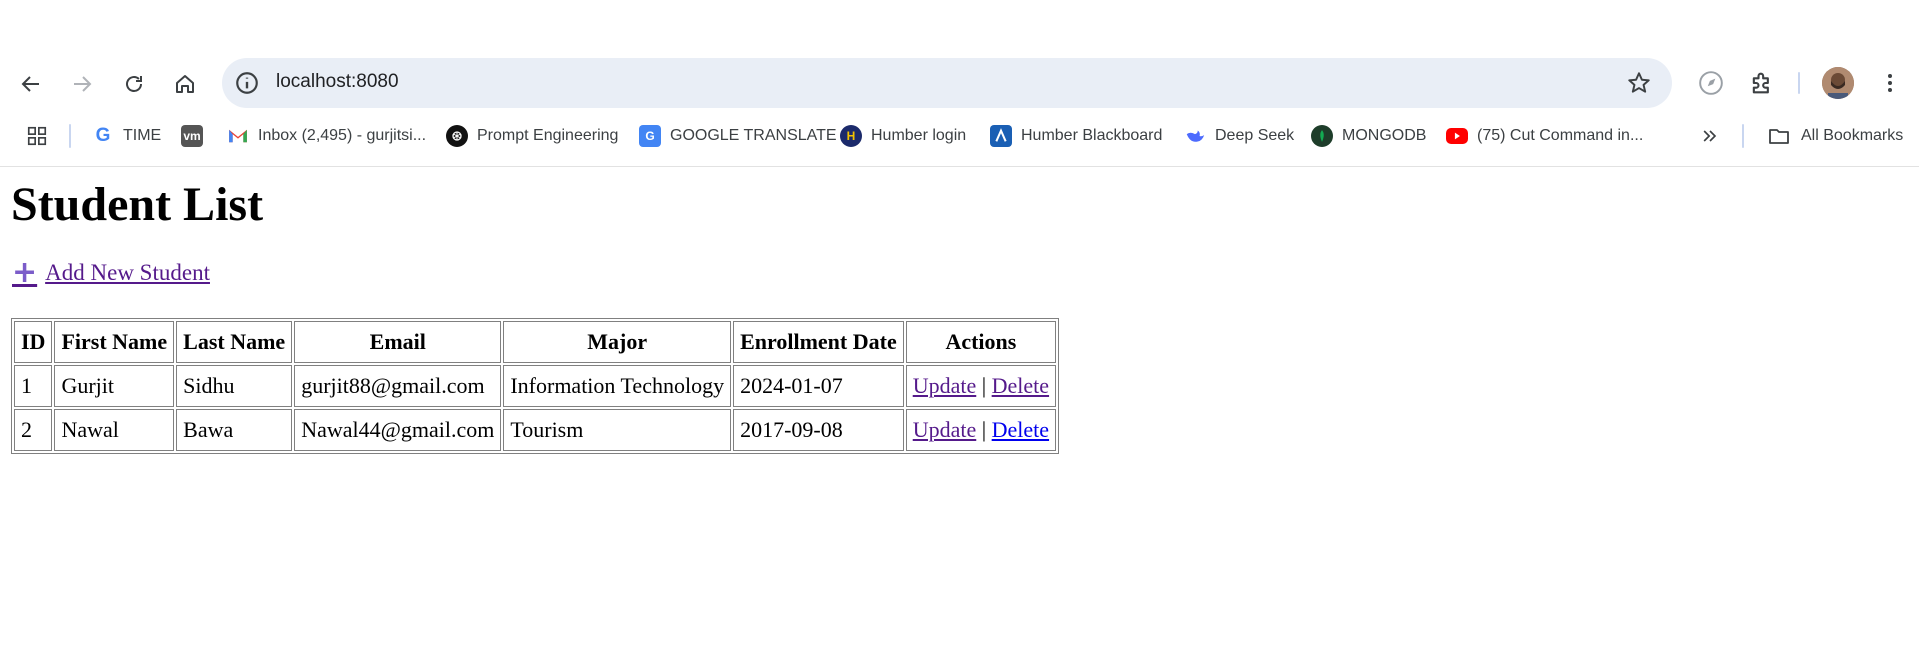 This screenshot has width=1919, height=655. What do you see at coordinates (617, 386) in the screenshot?
I see `cell-major: Information Technology` at bounding box center [617, 386].